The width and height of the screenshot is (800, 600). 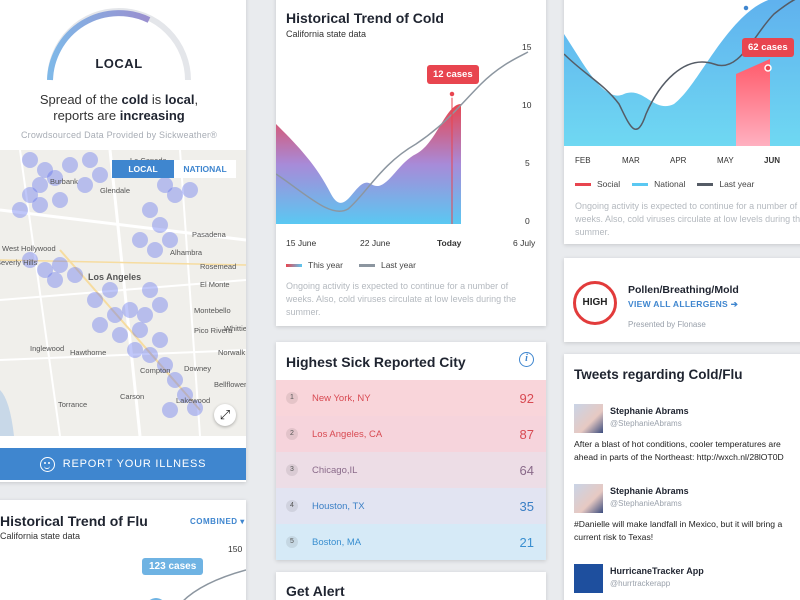 I want to click on city-row: 3 Chicago,IL 64, so click(x=411, y=470).